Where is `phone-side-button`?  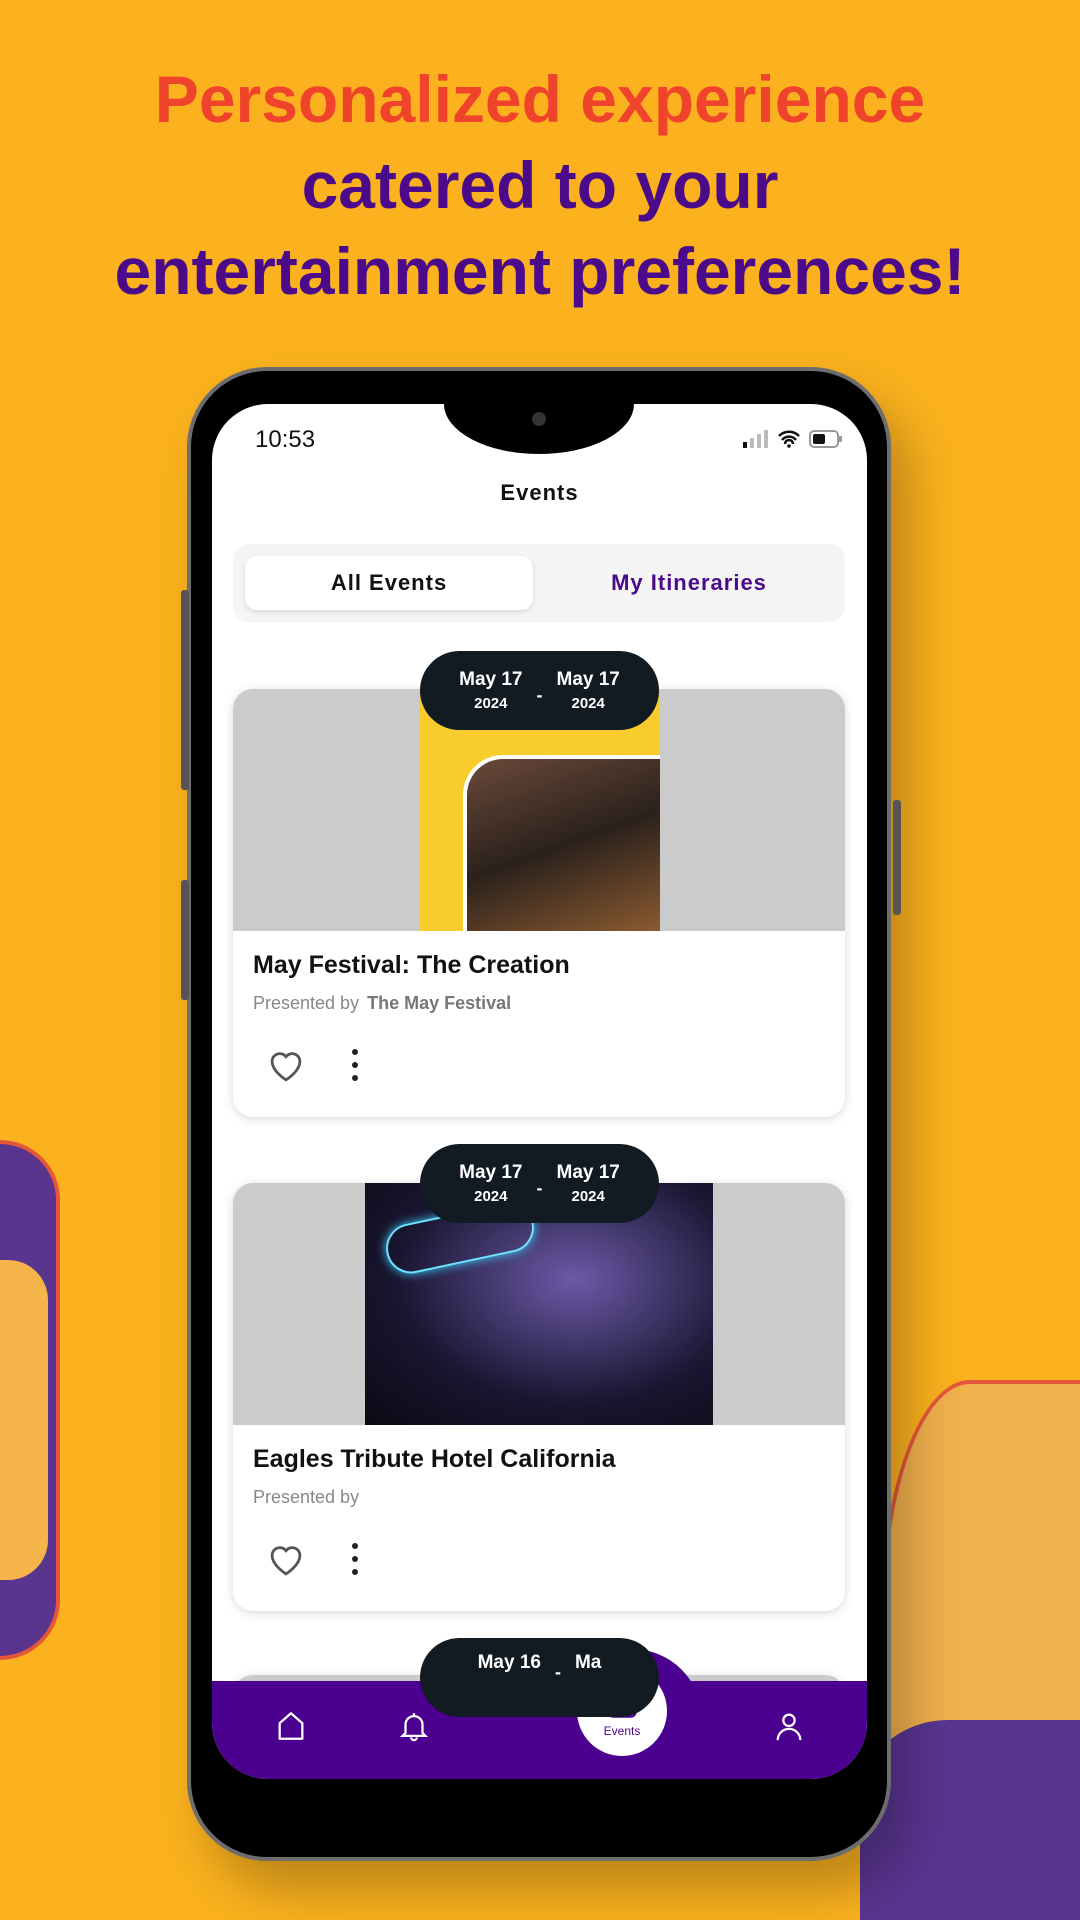
phone-side-button is located at coordinates (185, 940).